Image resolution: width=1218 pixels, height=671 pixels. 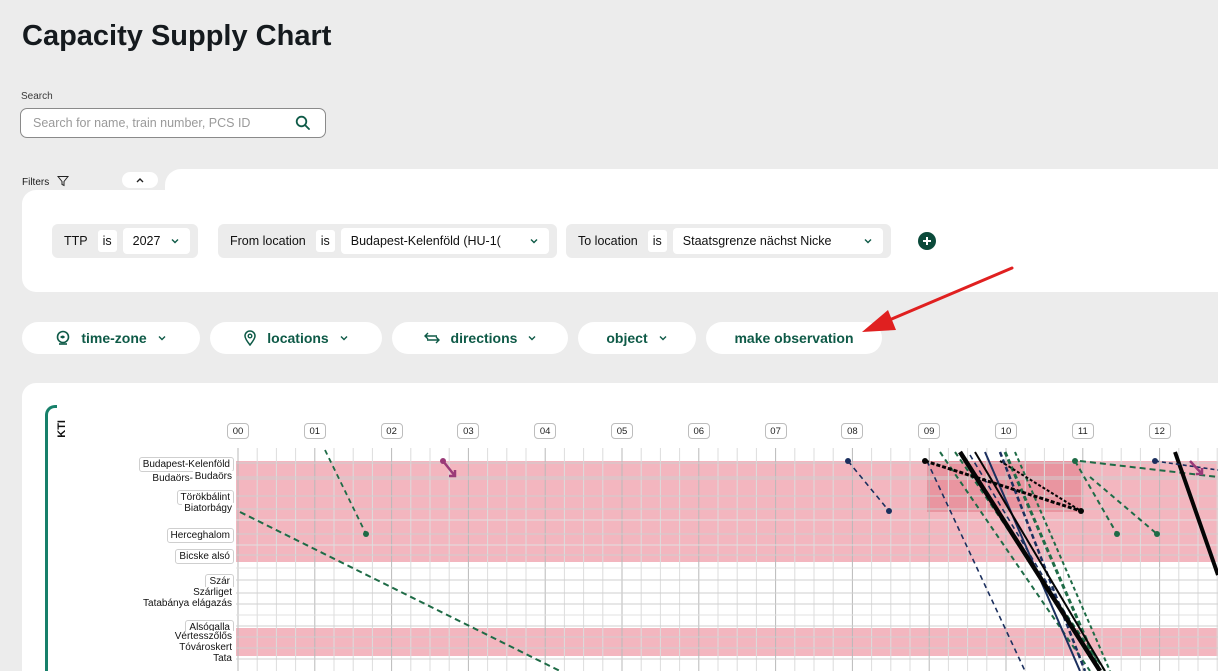 I want to click on hour-tick: 02, so click(x=391, y=431).